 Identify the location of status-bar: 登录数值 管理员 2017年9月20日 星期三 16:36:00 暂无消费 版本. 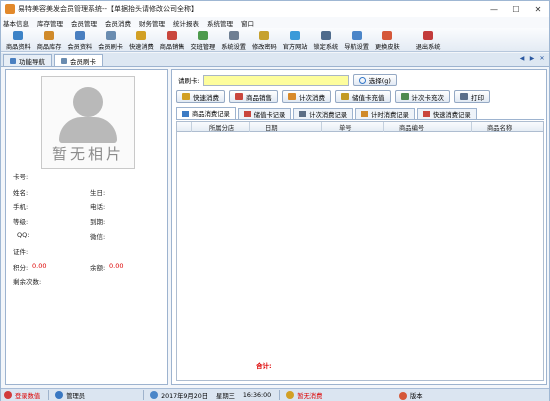
(275, 394).